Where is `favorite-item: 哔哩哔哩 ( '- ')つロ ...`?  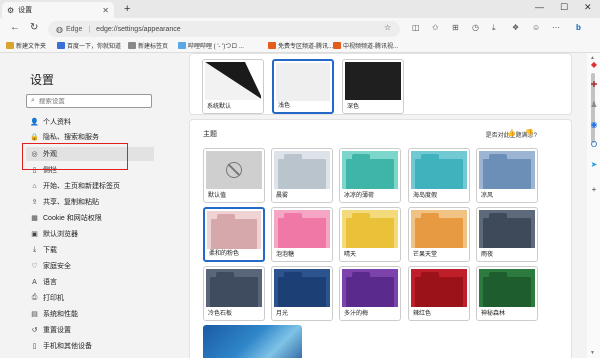
favorite-item: 哔哩哔哩 ( '- ')つロ ... is located at coordinates (211, 45).